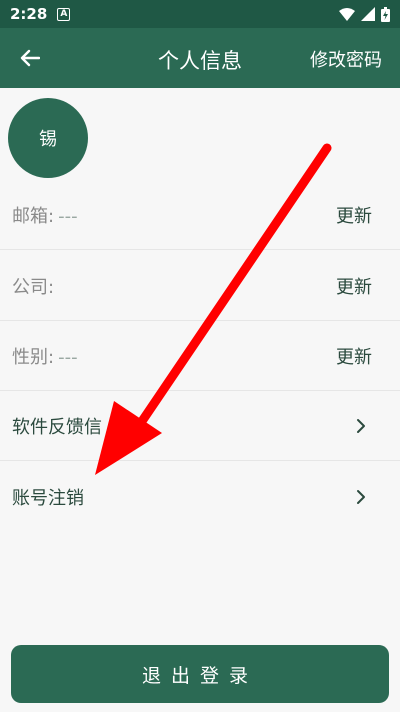 The height and width of the screenshot is (712, 400). I want to click on email-row: 邮箱: --- 更新, so click(200, 215).